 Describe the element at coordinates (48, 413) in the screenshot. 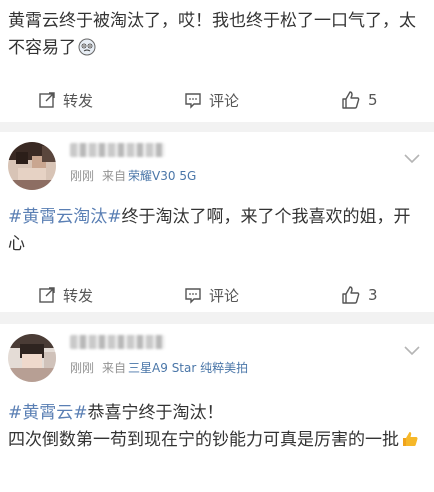

I see `hashtag-link: #黄霄云#` at that location.